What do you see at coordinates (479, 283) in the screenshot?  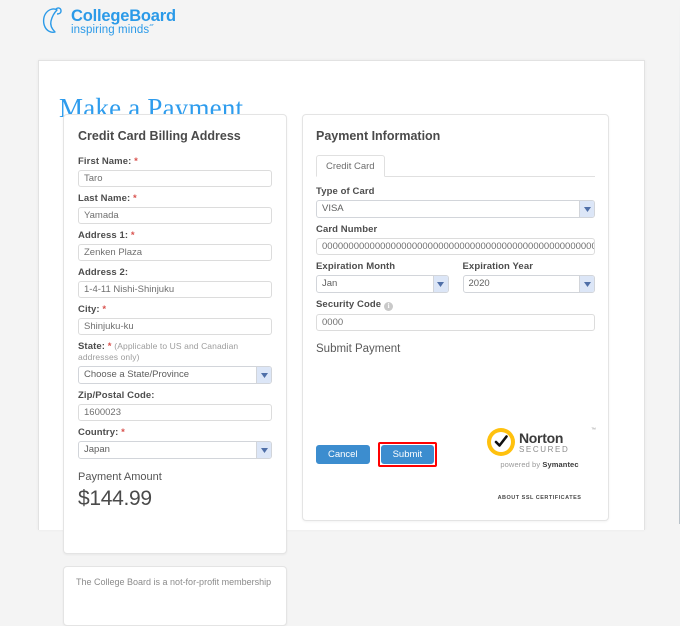 I see `expiration-year-value: 2020` at bounding box center [479, 283].